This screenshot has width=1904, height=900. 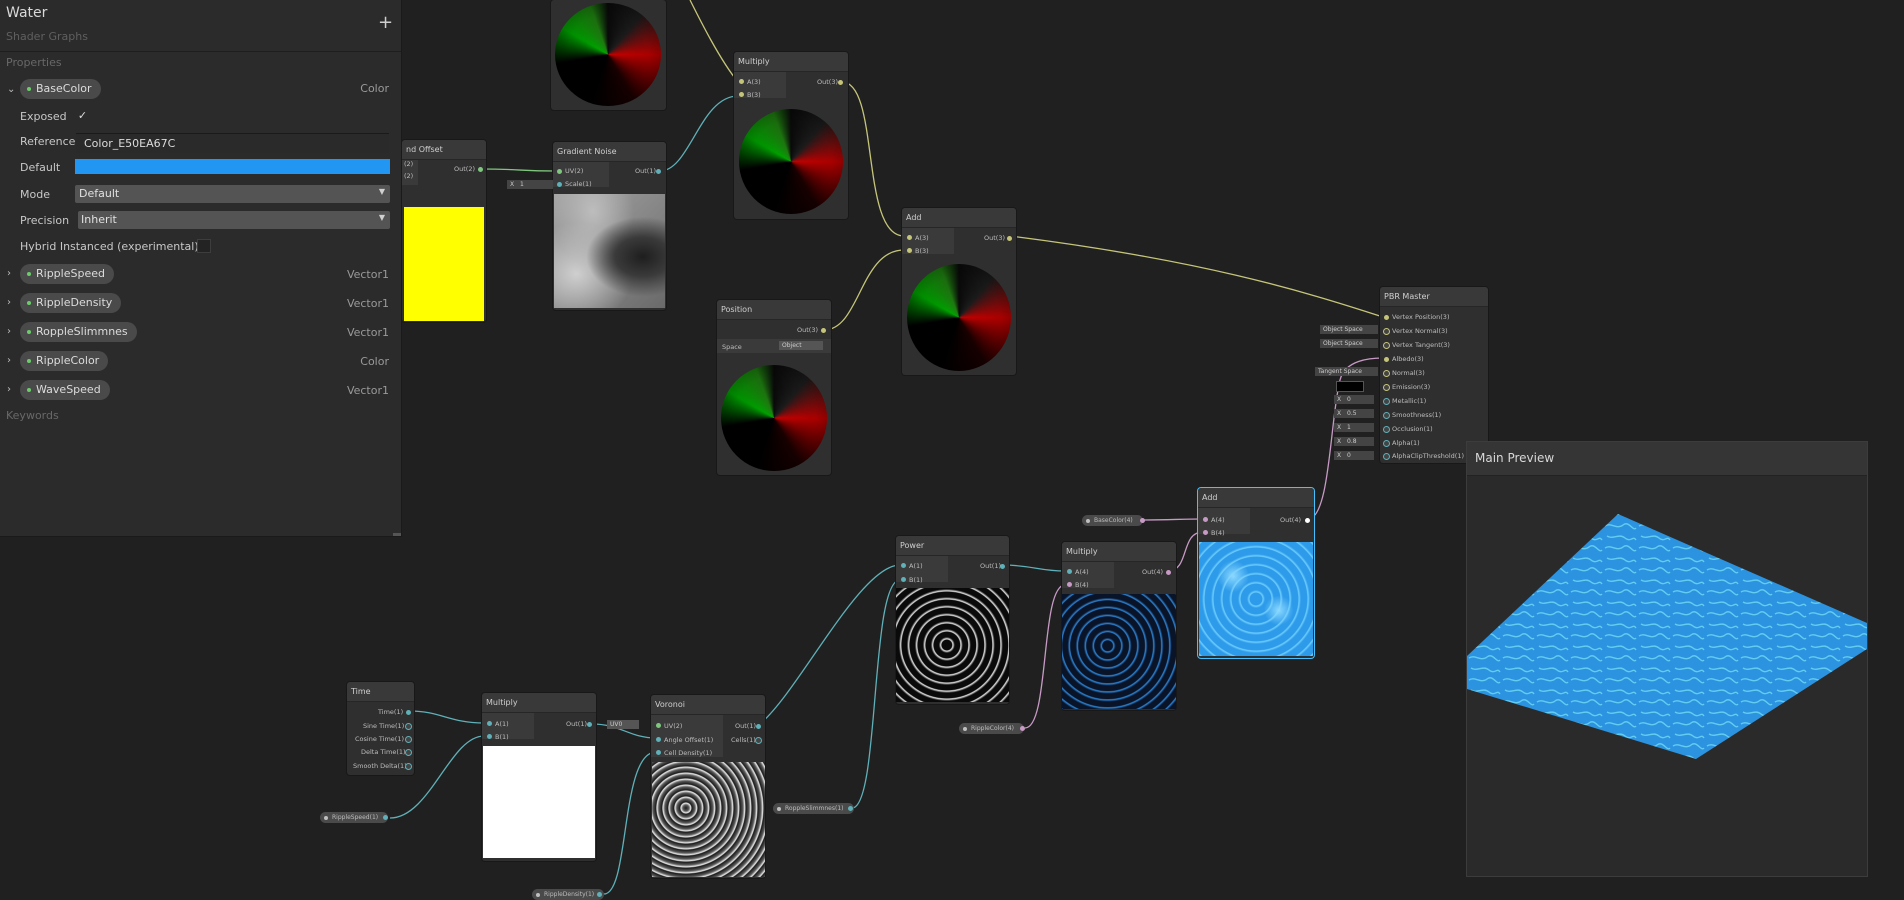 I want to click on uv-dropdown: UV0, so click(x=623, y=724).